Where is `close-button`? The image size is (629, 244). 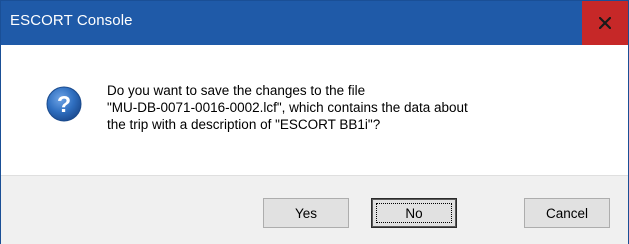 close-button is located at coordinates (605, 23).